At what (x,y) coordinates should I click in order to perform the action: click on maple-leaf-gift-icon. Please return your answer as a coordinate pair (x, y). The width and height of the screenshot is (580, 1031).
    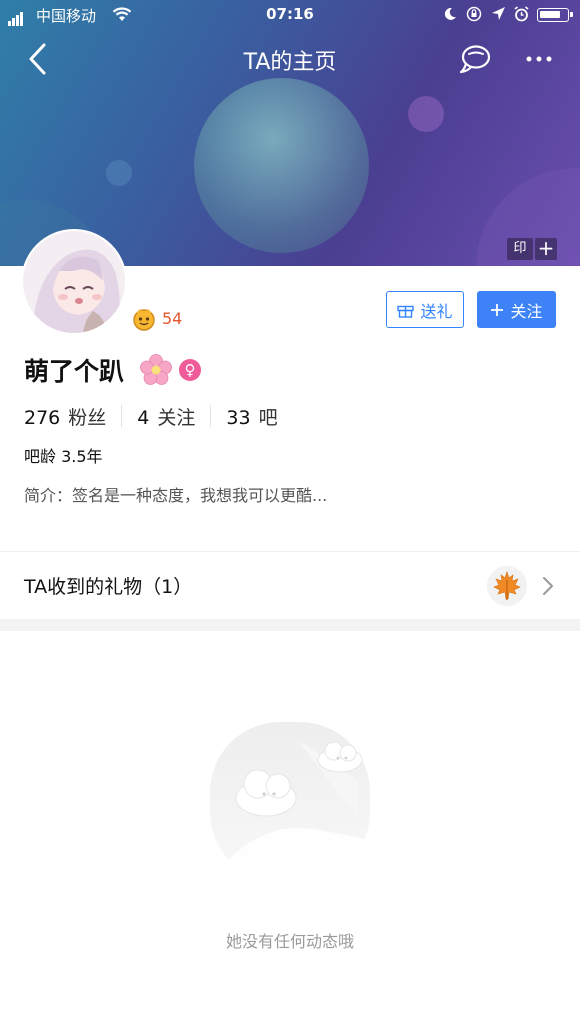
    Looking at the image, I should click on (507, 586).